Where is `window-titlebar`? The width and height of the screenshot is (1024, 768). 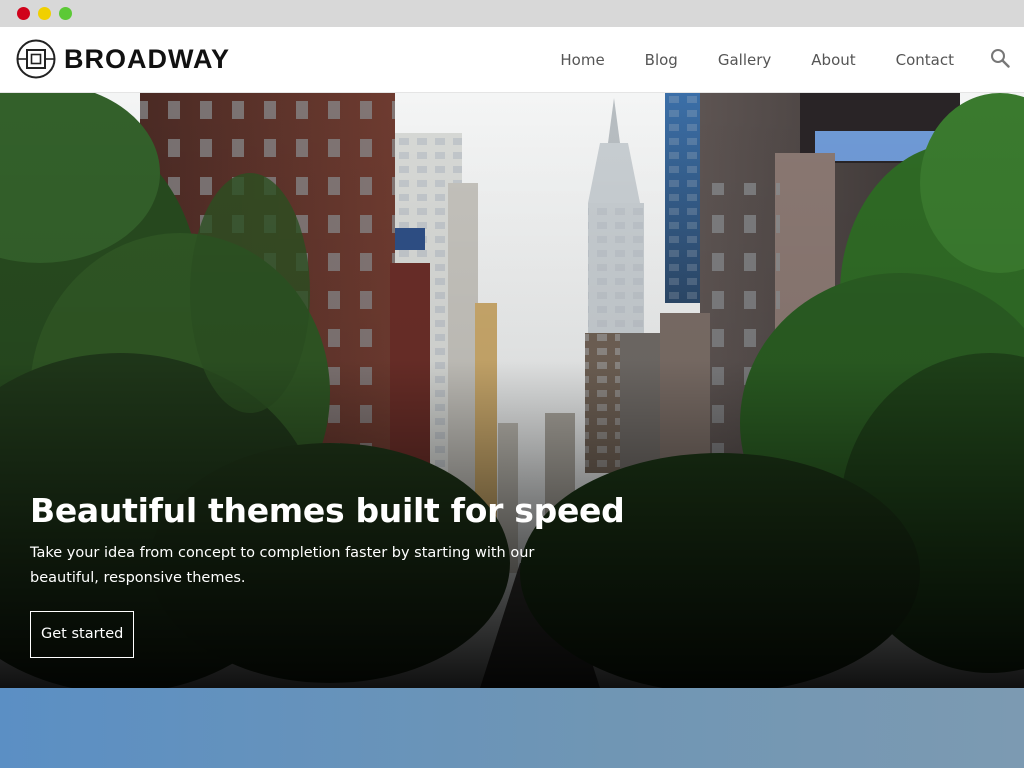
window-titlebar is located at coordinates (512, 13).